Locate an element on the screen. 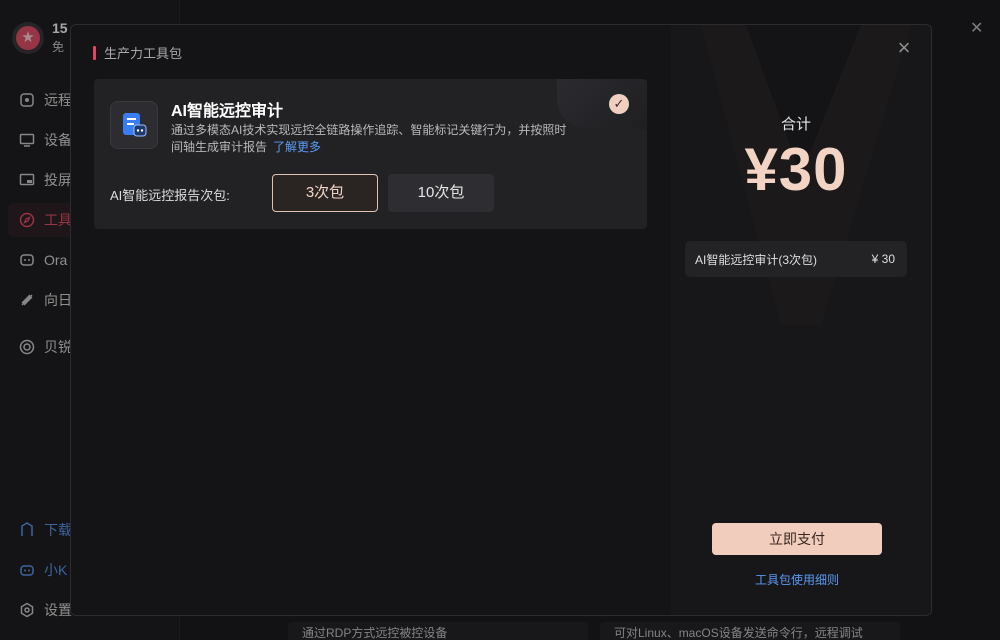  package-option-10: 10次包 is located at coordinates (441, 193).